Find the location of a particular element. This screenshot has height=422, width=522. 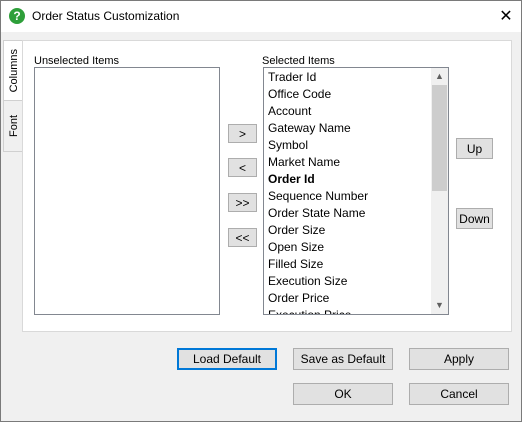

list-item: Order State Name is located at coordinates (316, 213).